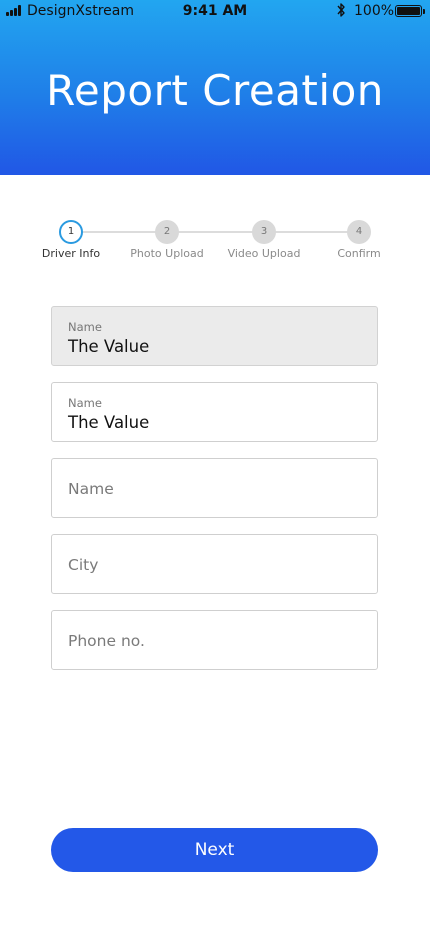 This screenshot has width=430, height=932. What do you see at coordinates (83, 565) in the screenshot?
I see `field-placeholder: City` at bounding box center [83, 565].